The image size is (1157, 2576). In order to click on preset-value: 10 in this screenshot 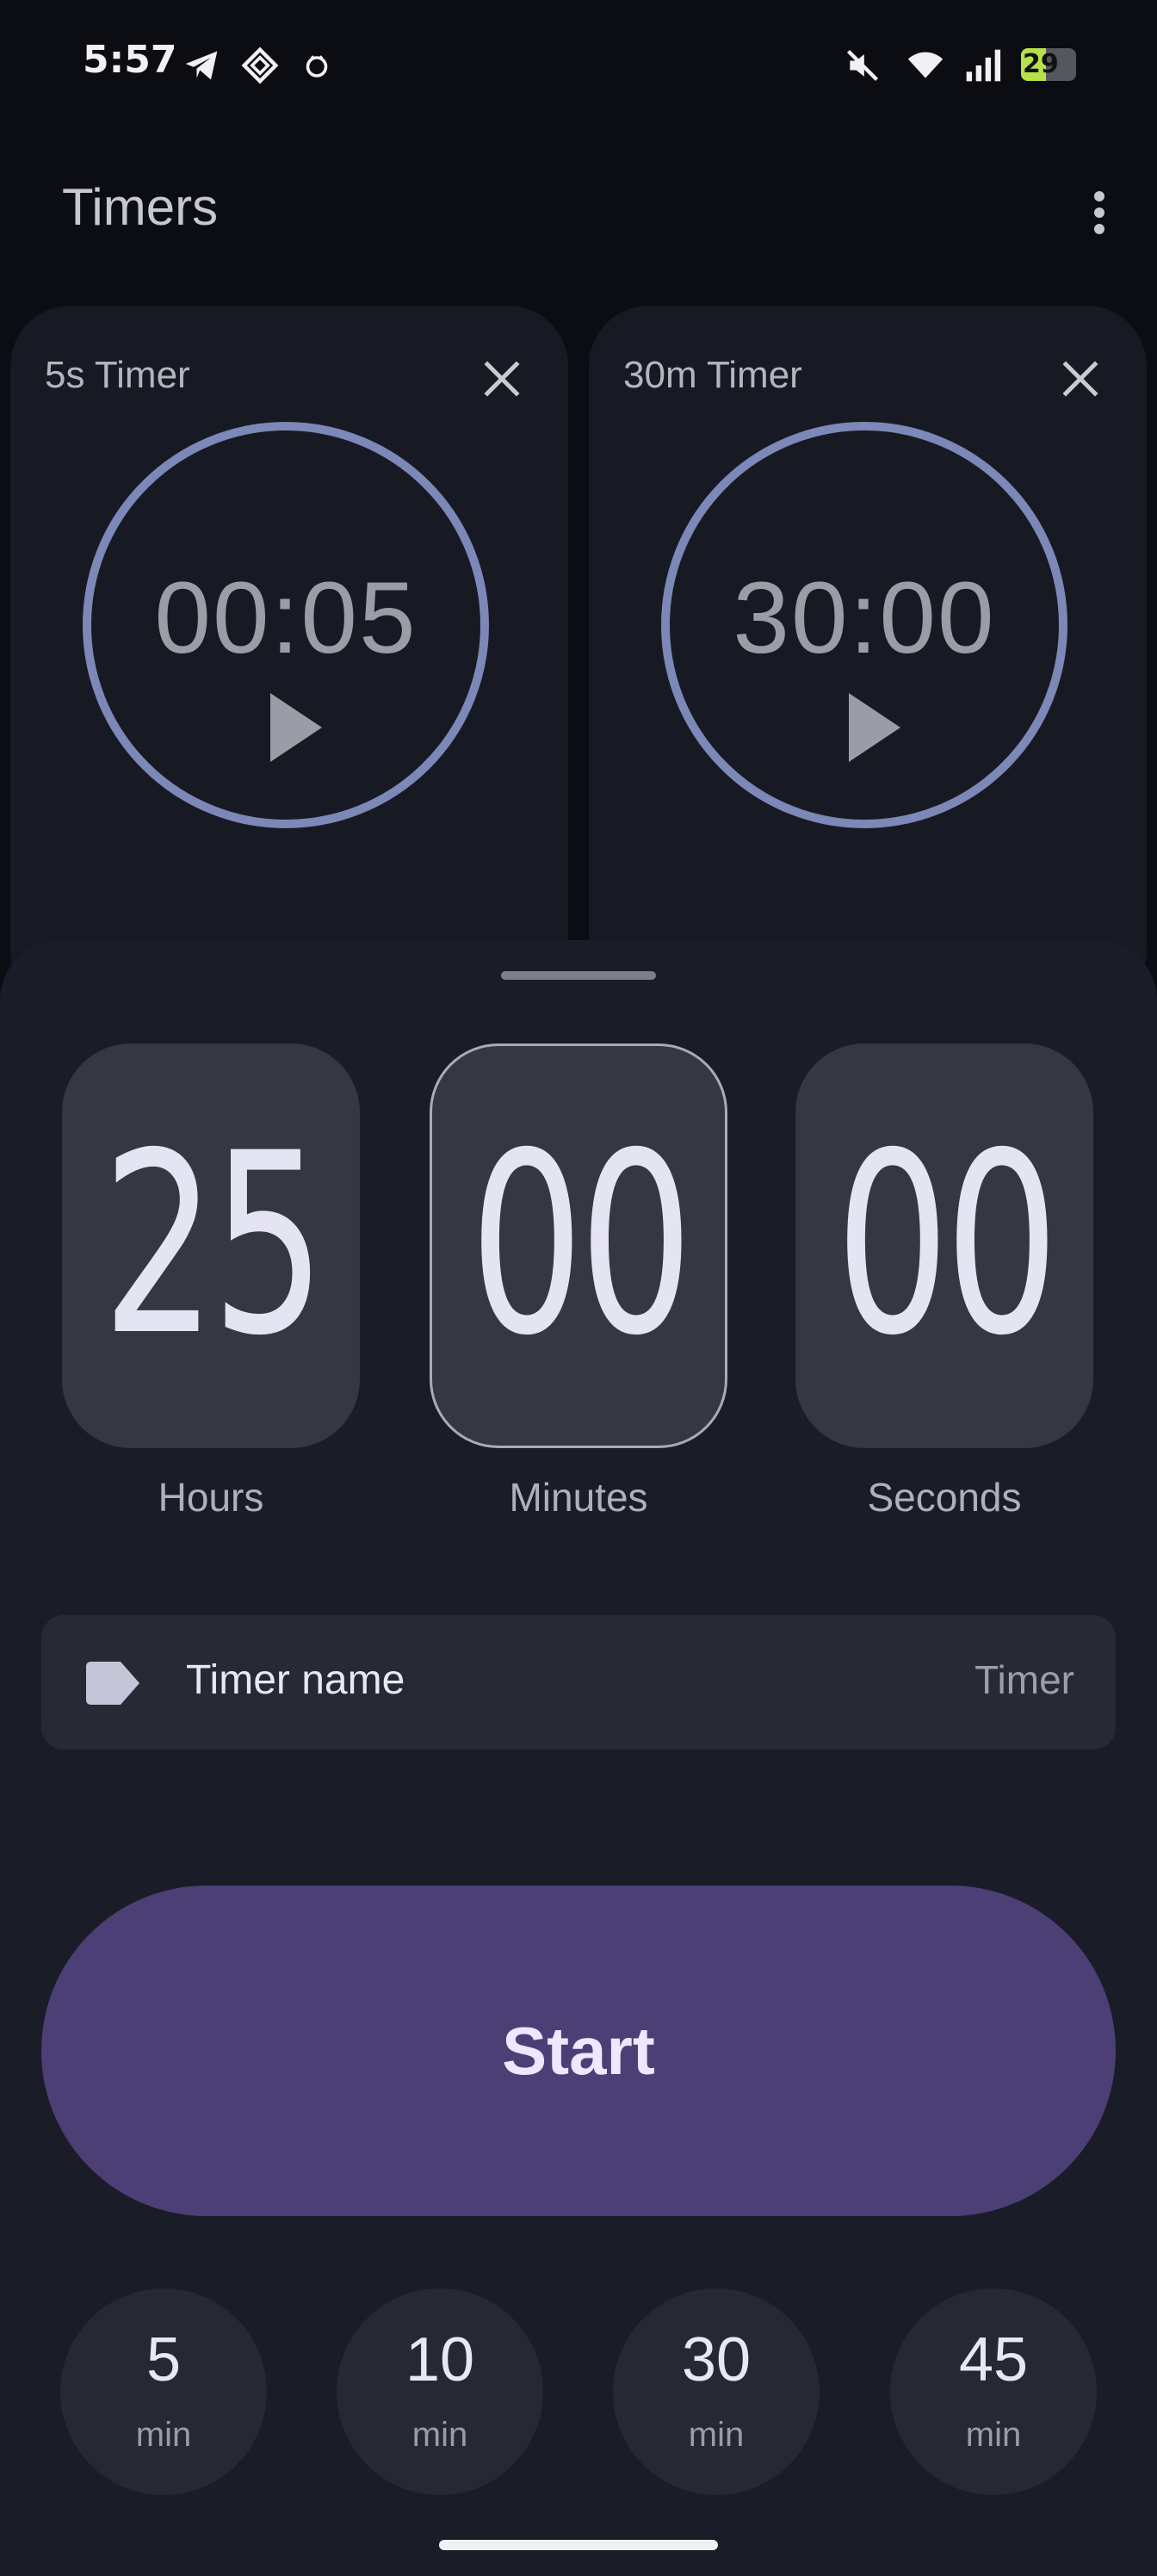, I will do `click(440, 2359)`.